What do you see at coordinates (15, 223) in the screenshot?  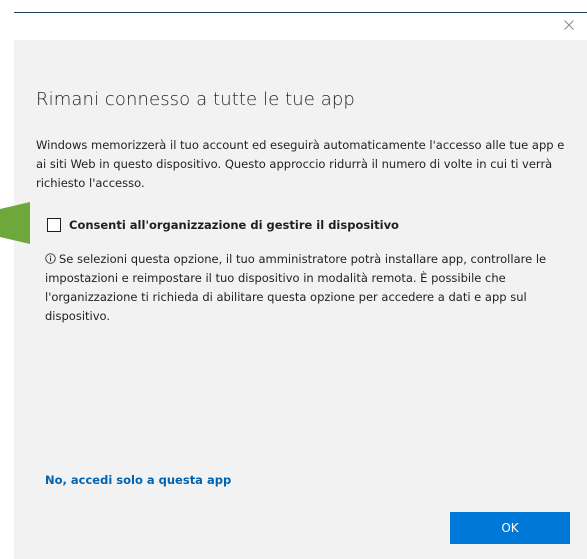 I see `arrow-pointer` at bounding box center [15, 223].